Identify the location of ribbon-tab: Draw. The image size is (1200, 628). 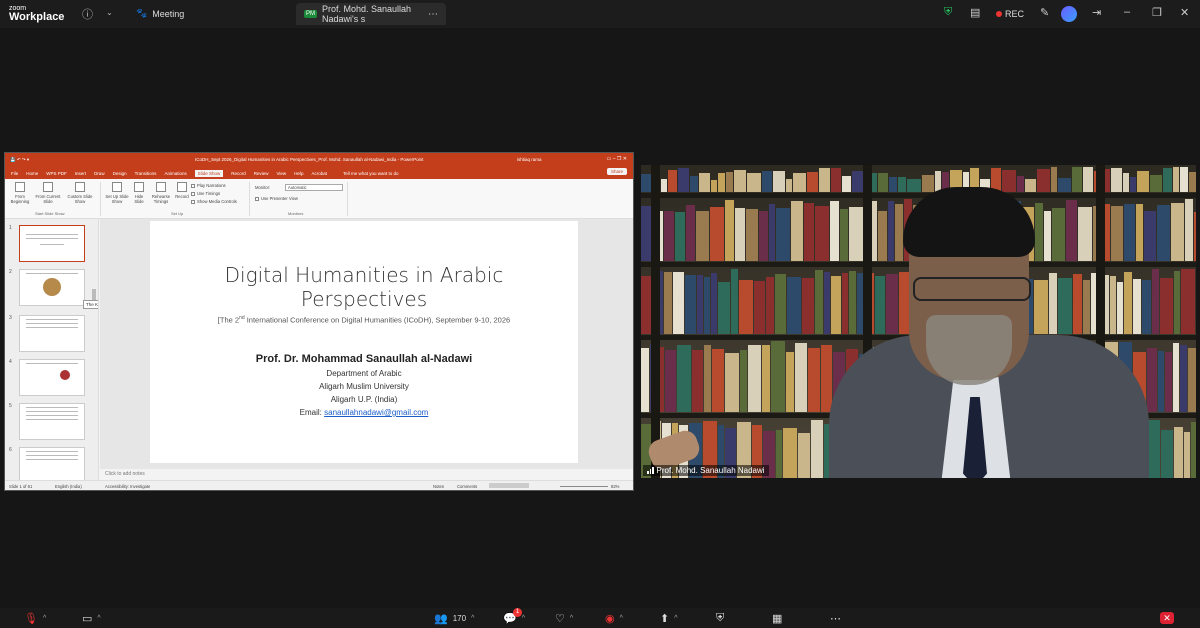
(99, 173).